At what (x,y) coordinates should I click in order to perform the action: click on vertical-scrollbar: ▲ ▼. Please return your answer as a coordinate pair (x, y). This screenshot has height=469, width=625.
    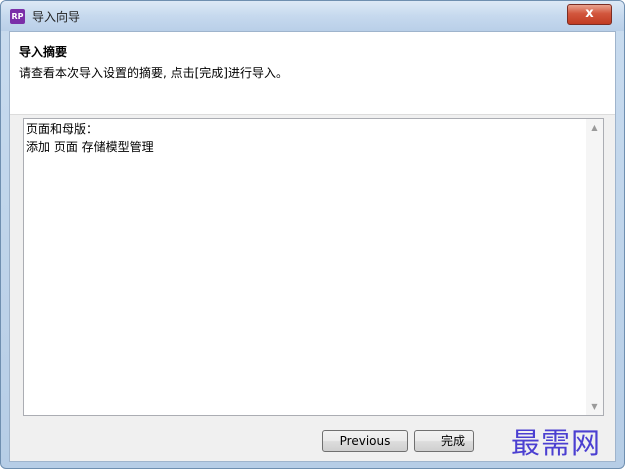
    Looking at the image, I should click on (594, 267).